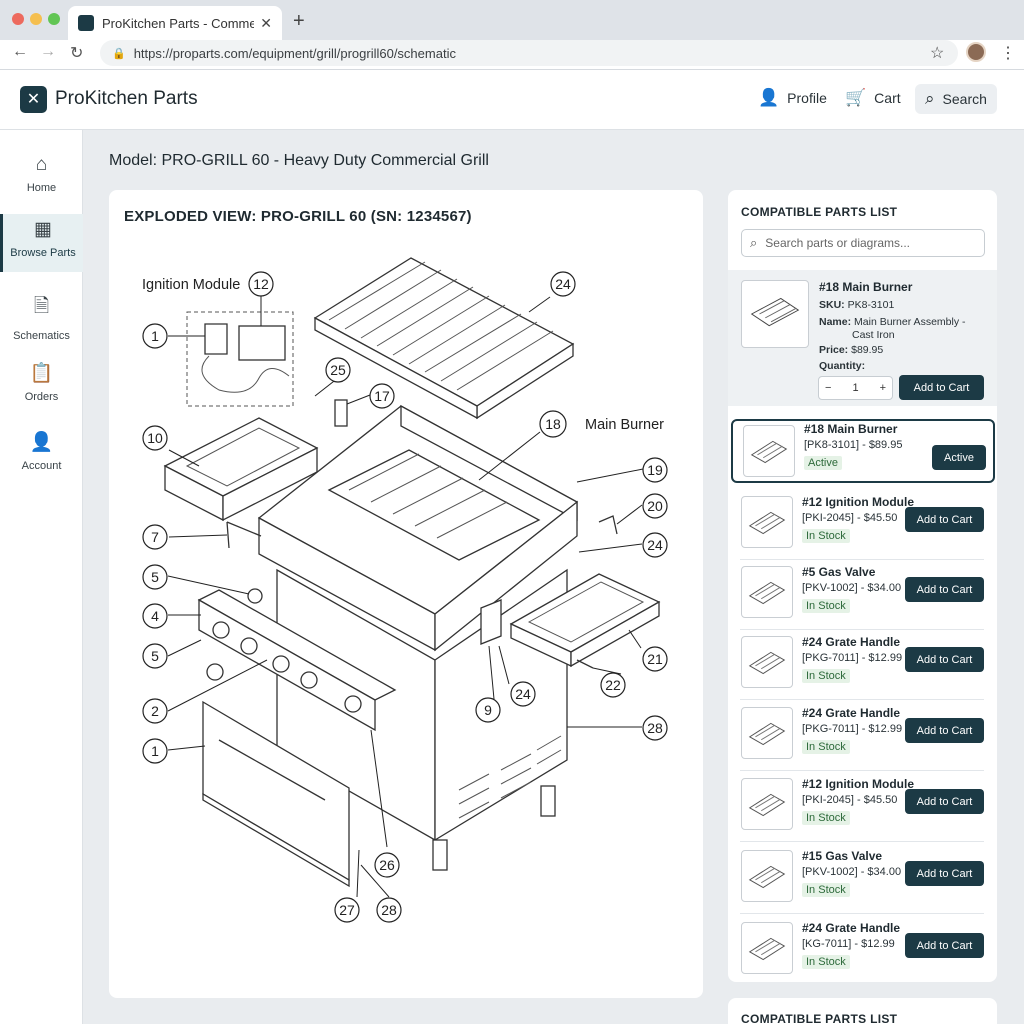  I want to click on callout-number: 20, so click(655, 506).